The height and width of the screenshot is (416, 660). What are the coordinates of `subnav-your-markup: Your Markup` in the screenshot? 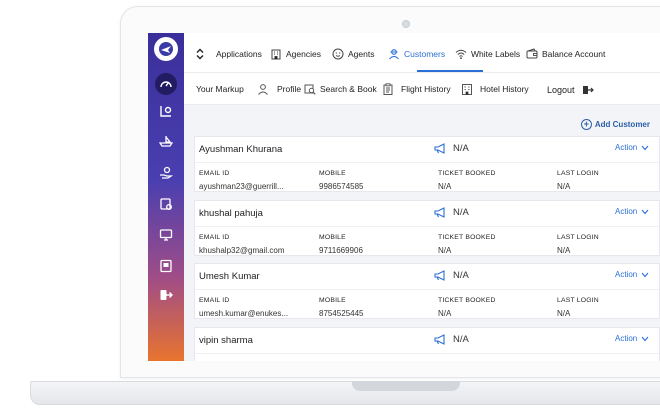 It's located at (220, 89).